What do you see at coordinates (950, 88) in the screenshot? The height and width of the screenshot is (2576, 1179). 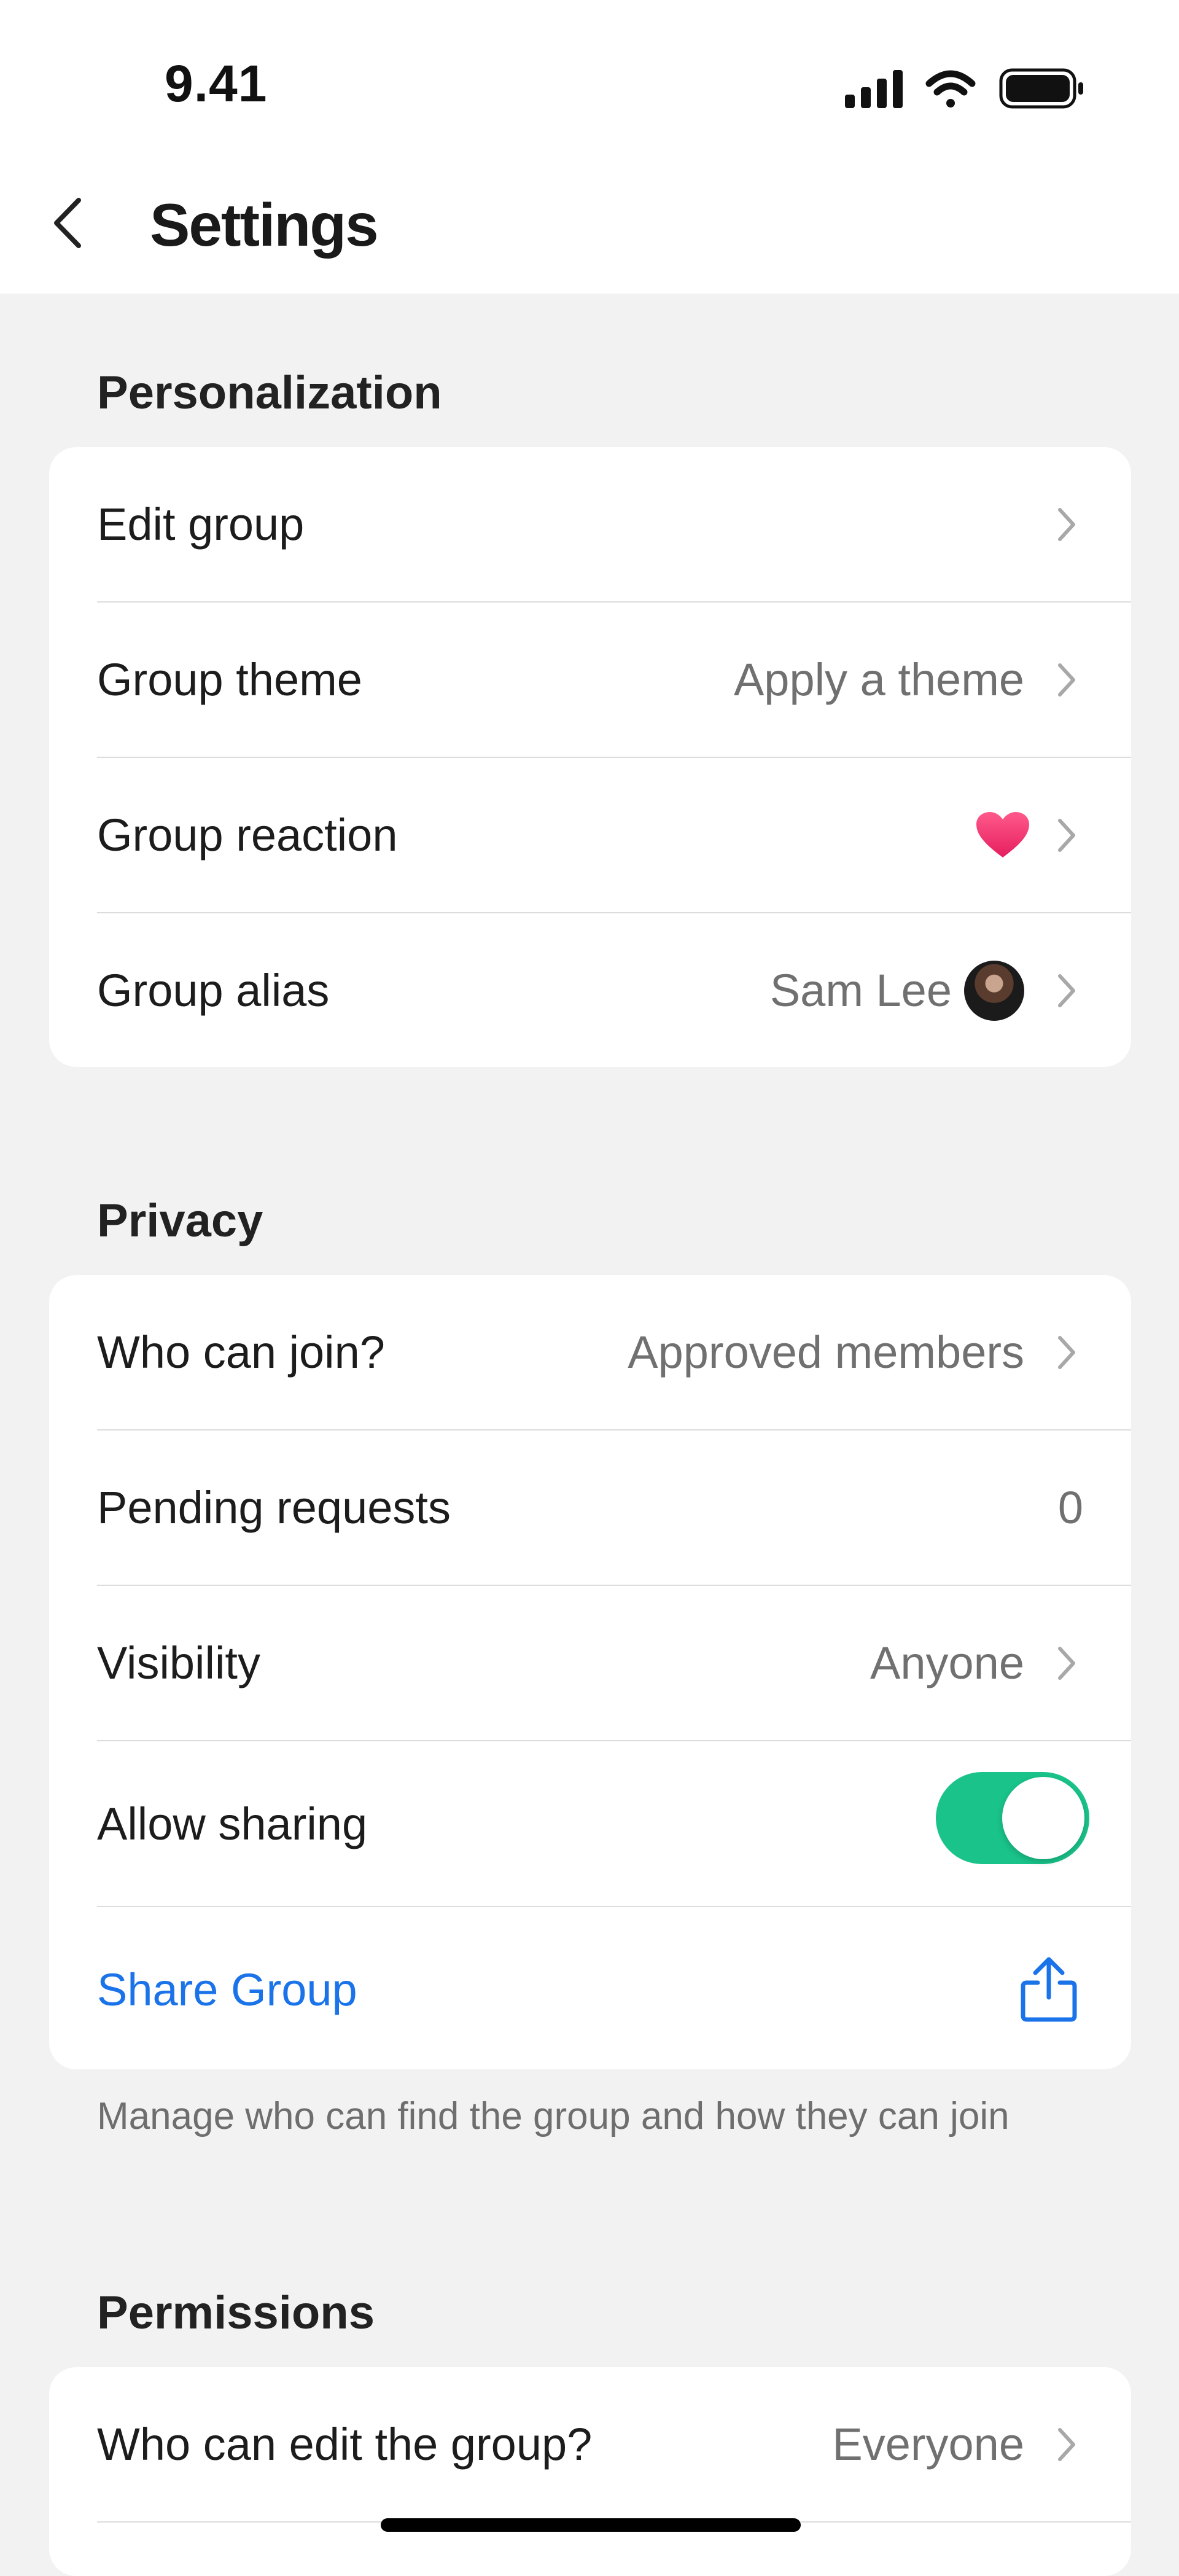 I see `wifi-icon` at bounding box center [950, 88].